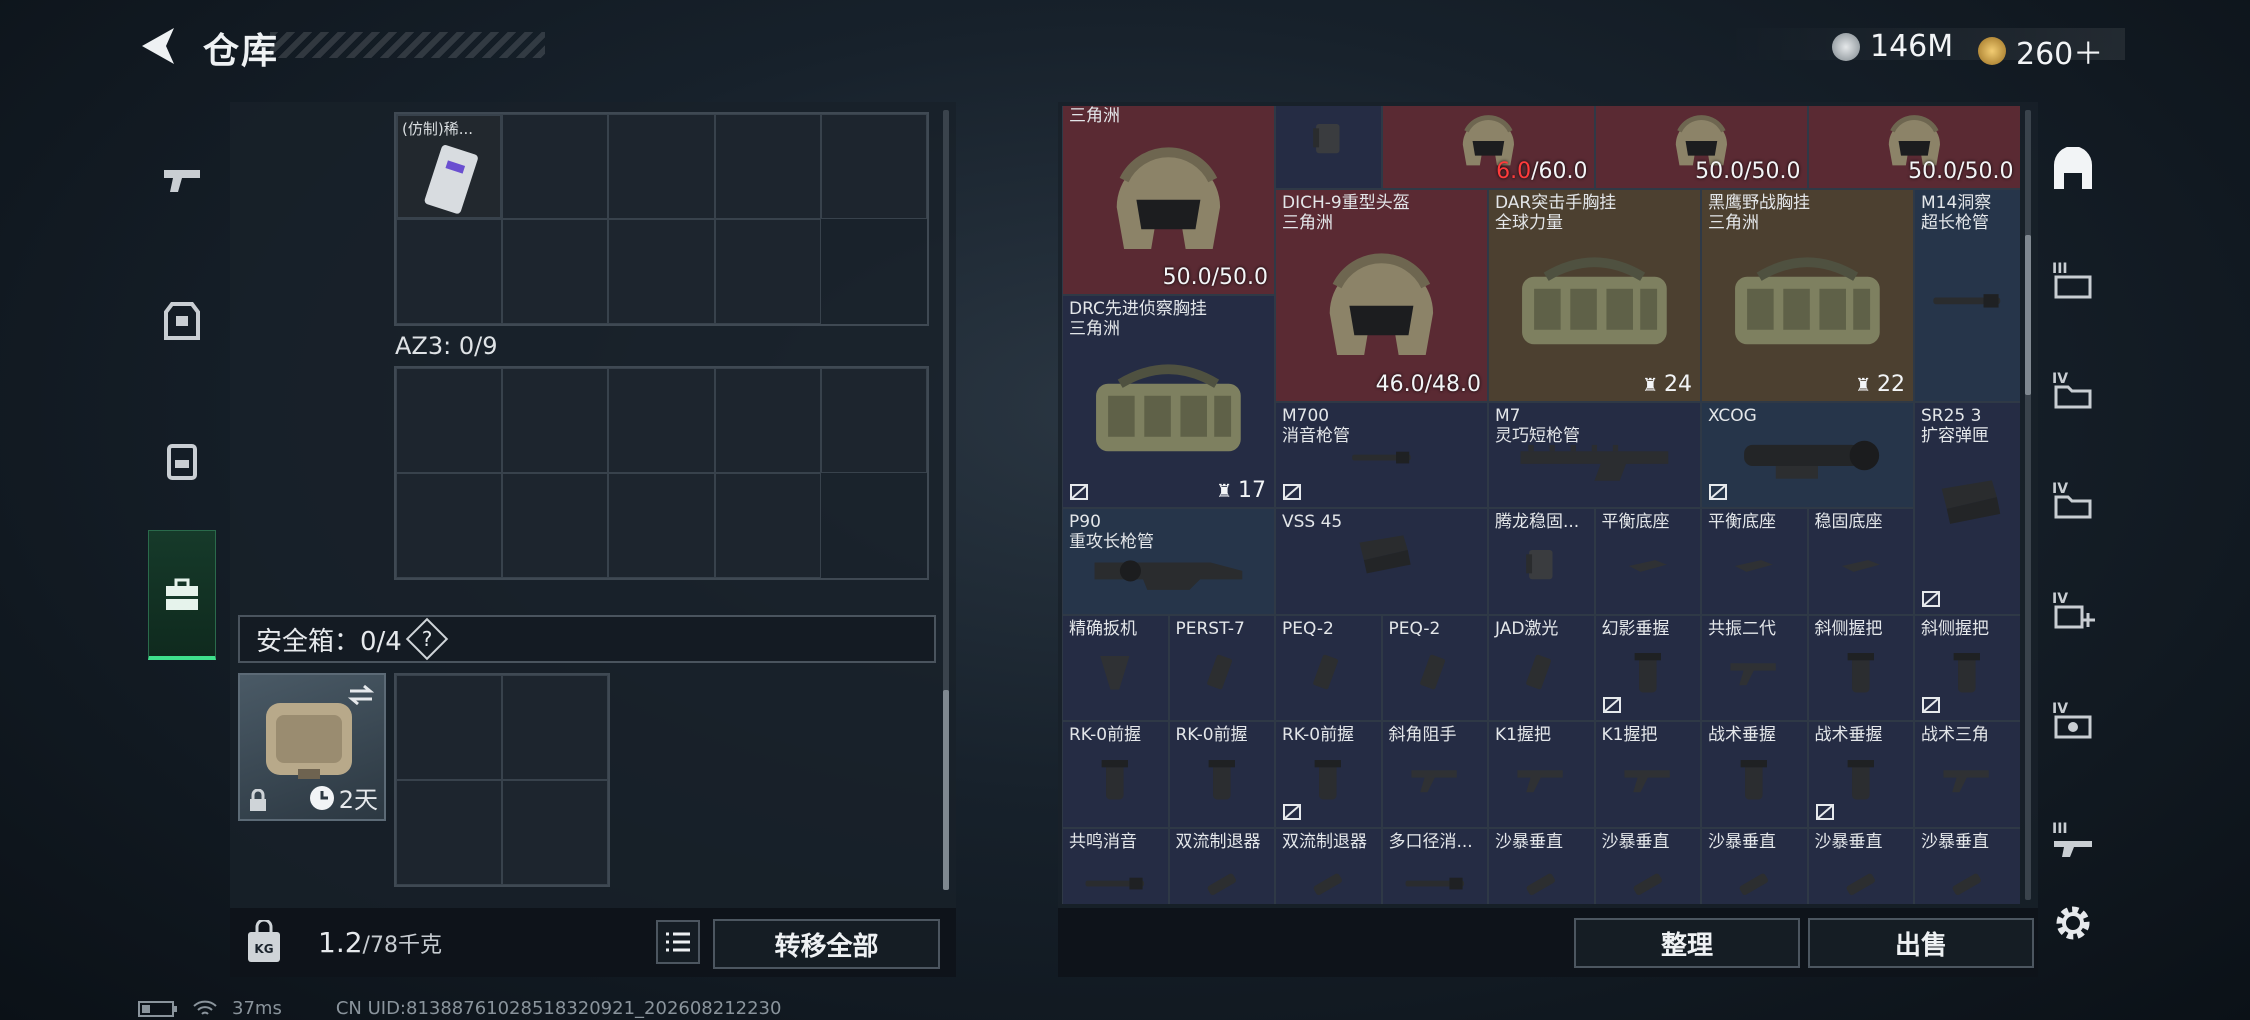 The image size is (2250, 1020). Describe the element at coordinates (1381, 454) in the screenshot. I see `warehouse-item: M700 消音枪管` at that location.